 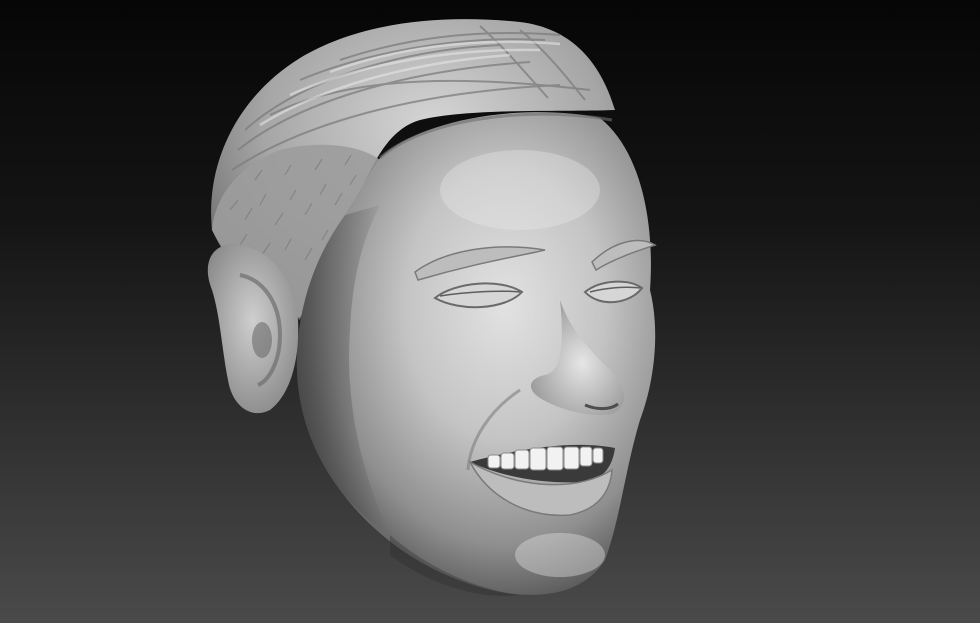 What do you see at coordinates (560, 555) in the screenshot?
I see `chin-highlight` at bounding box center [560, 555].